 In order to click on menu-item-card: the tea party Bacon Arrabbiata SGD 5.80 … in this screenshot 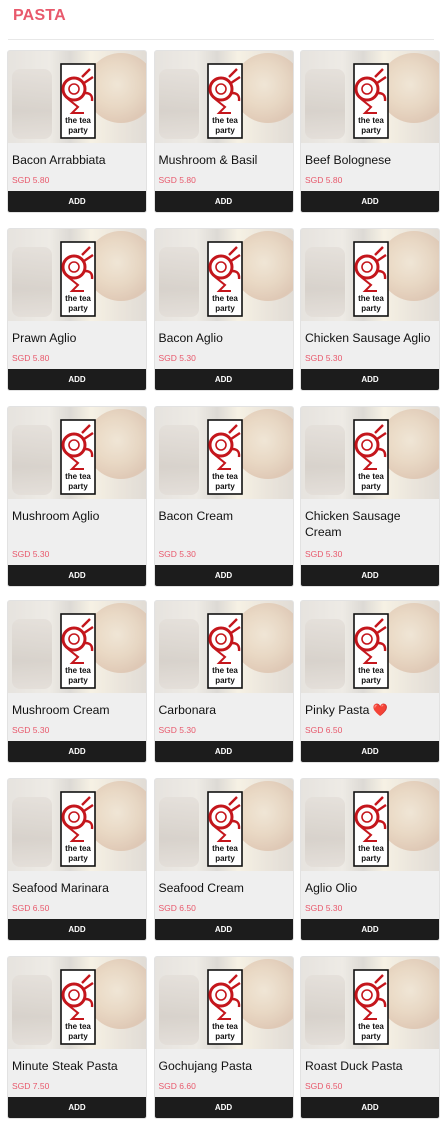, I will do `click(77, 131)`.